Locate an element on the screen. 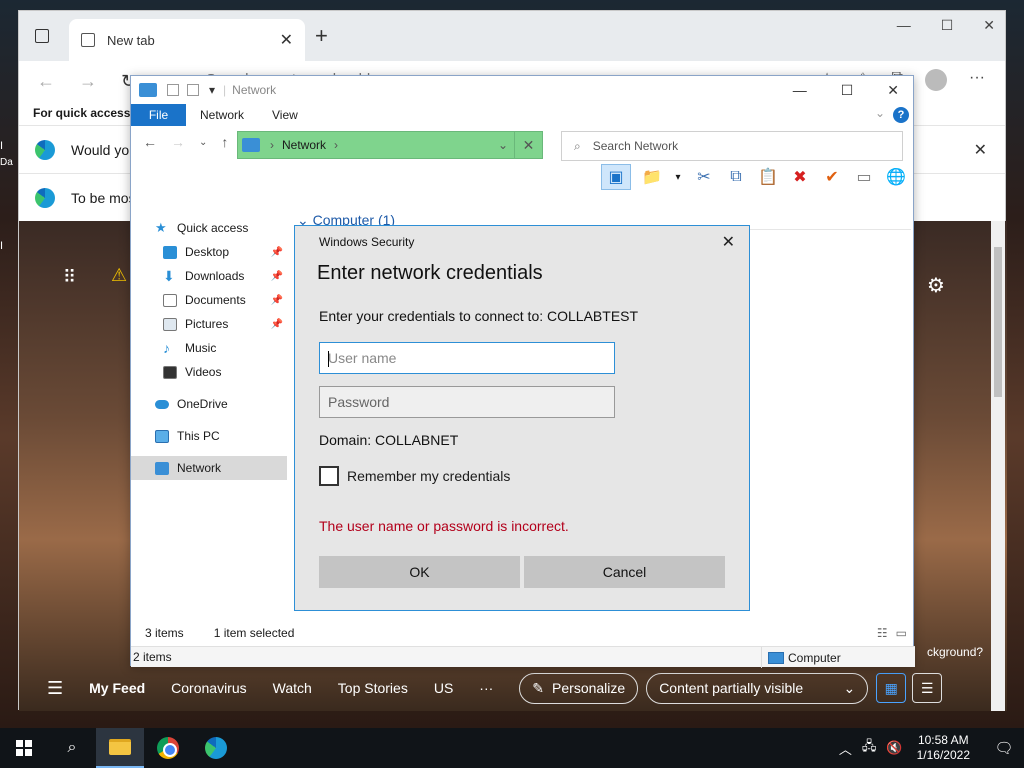 The height and width of the screenshot is (768, 1024). customize-qat-icon: ▾ is located at coordinates (212, 90).